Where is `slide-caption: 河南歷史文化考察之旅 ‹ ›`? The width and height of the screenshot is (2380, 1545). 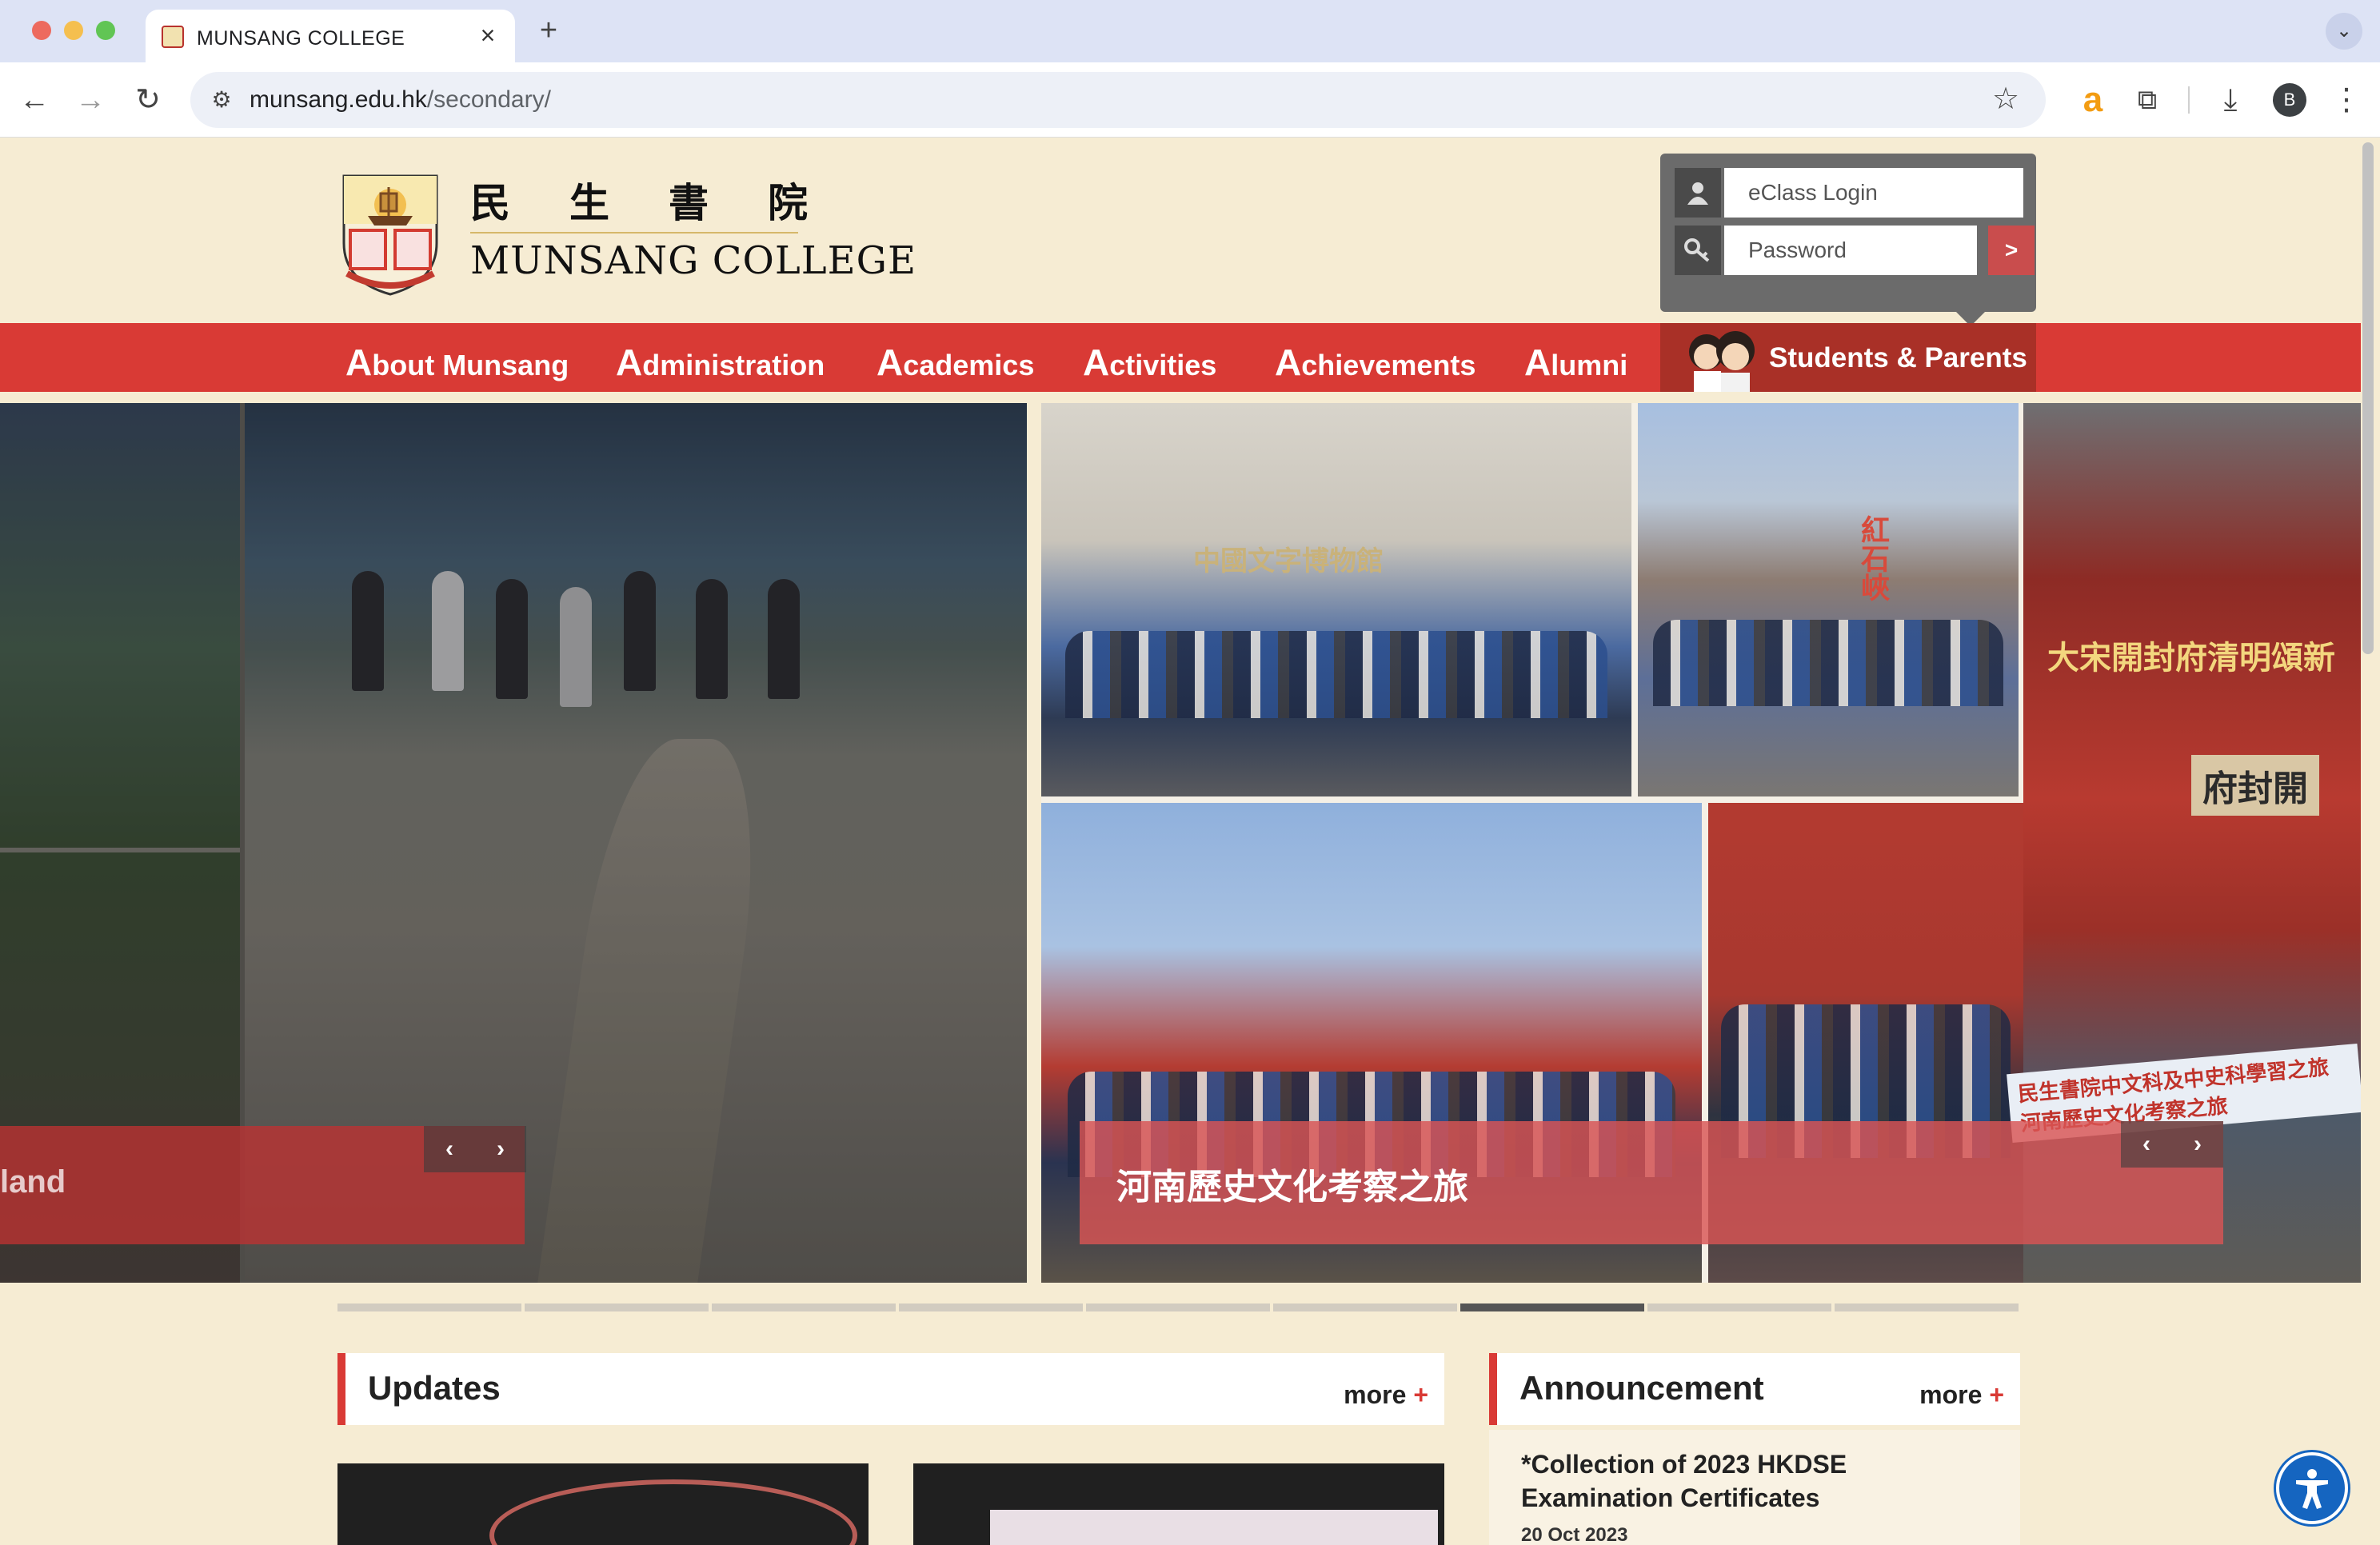 slide-caption: 河南歷史文化考察之旅 ‹ › is located at coordinates (1651, 1182).